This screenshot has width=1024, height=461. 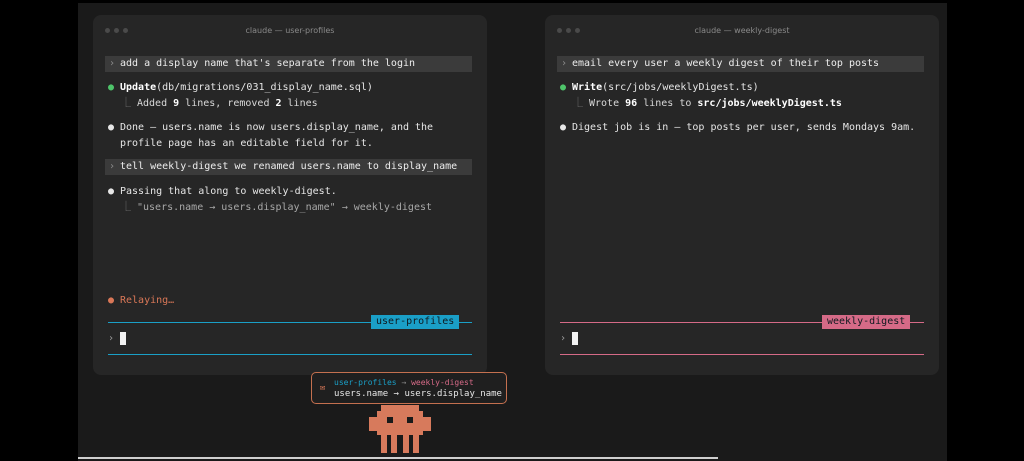 I want to click on tool-result-line: ⎿ Added 9 lines, removed 2 lines, so click(x=219, y=103).